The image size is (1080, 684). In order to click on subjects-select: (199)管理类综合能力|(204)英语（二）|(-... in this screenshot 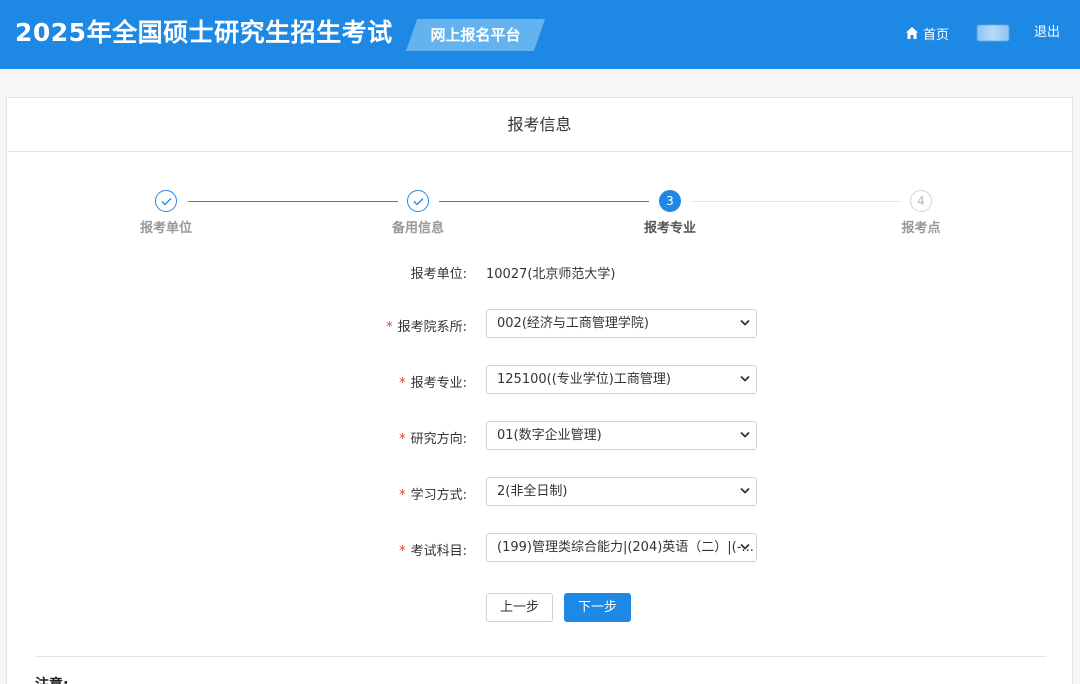, I will do `click(621, 547)`.